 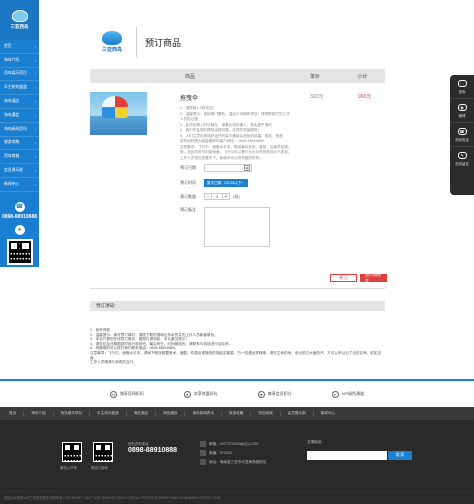 What do you see at coordinates (203, 413) in the screenshot?
I see `footer-nav-item: 海岛新闻资讯` at bounding box center [203, 413].